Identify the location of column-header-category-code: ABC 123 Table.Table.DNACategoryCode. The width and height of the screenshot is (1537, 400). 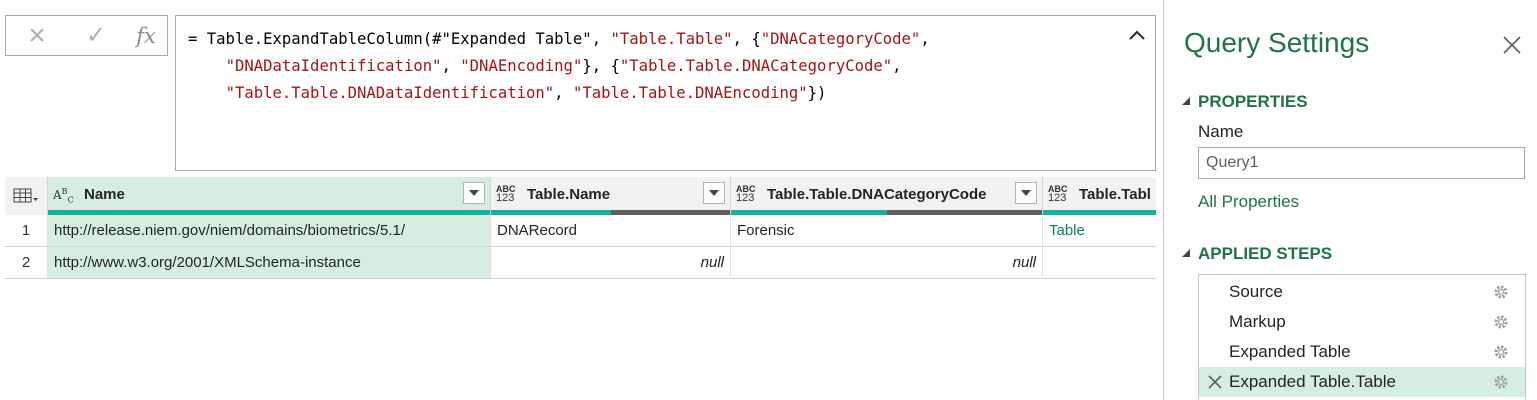
(887, 196).